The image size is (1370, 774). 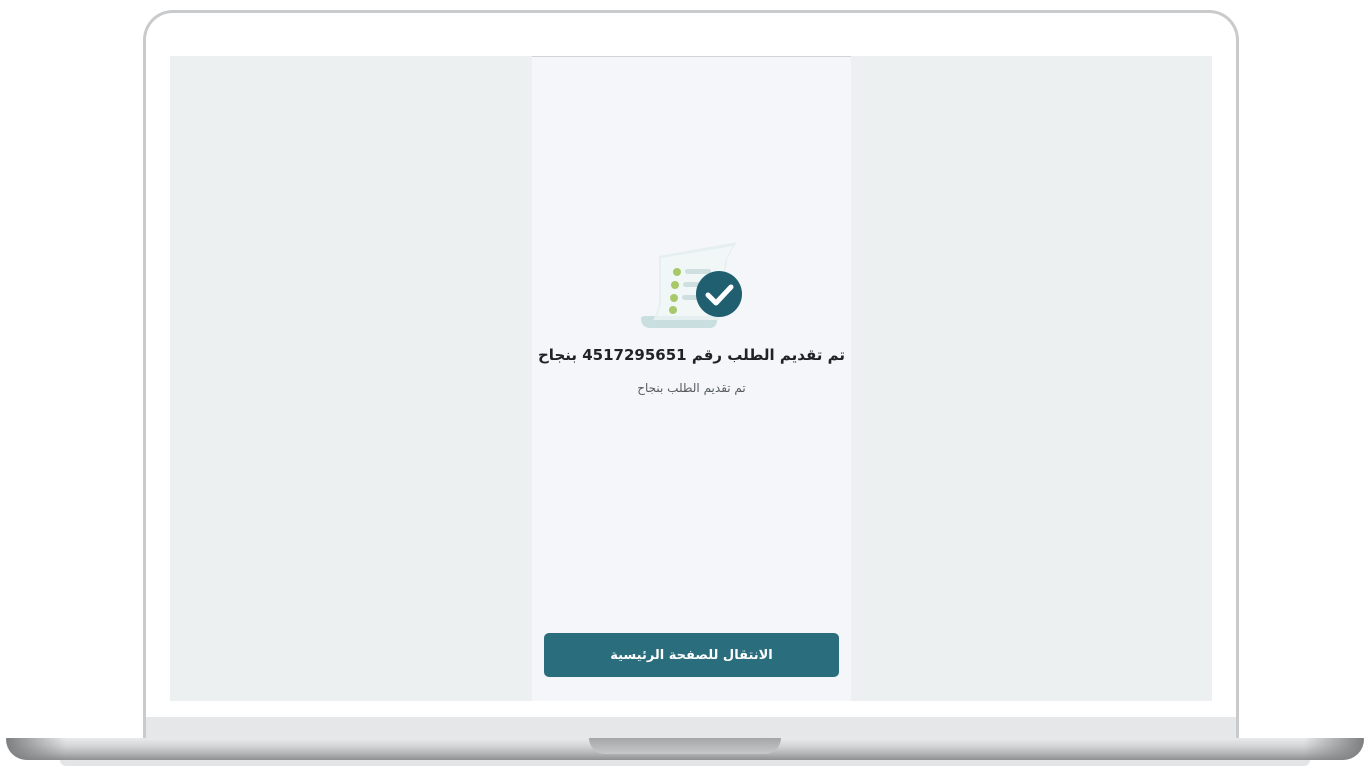 I want to click on receipt-check-icon, so click(x=692, y=288).